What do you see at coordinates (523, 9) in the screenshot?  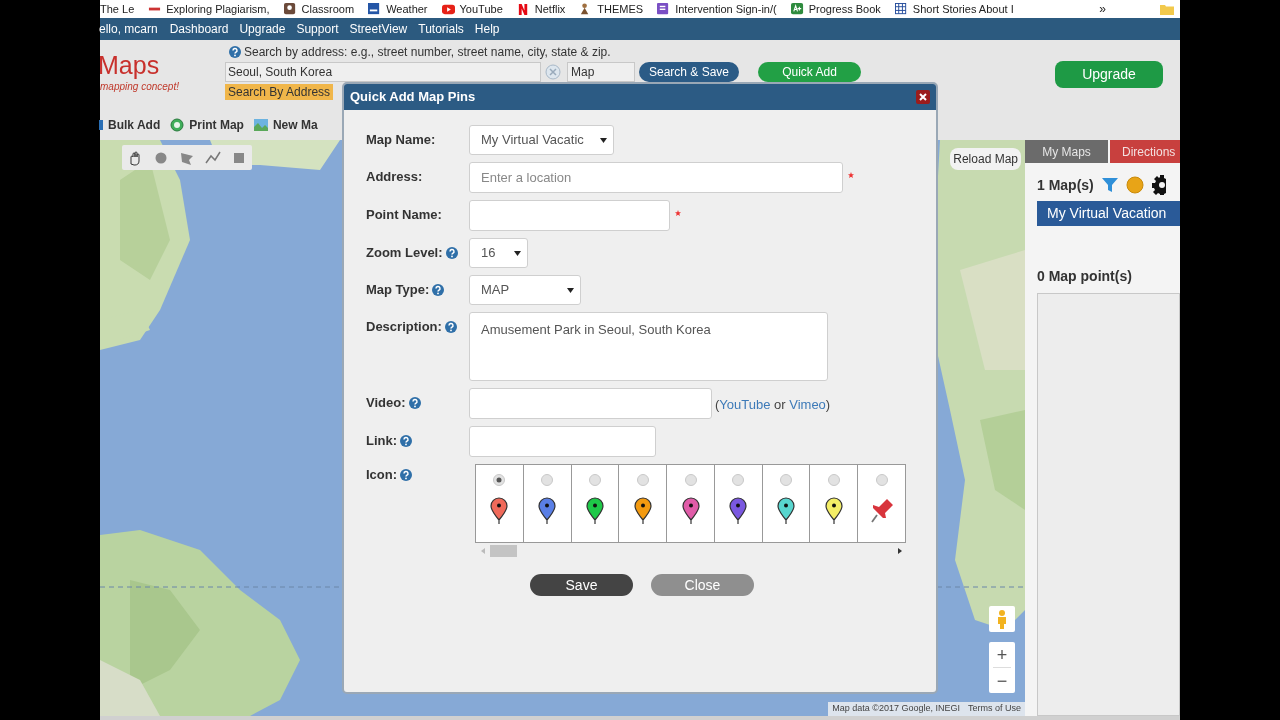 I see `letter-logo-icon` at bounding box center [523, 9].